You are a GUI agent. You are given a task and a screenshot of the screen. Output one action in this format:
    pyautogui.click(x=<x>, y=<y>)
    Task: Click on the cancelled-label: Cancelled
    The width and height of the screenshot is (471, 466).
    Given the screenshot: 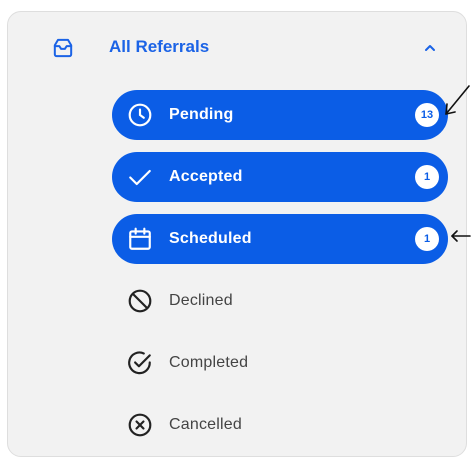 What is the action you would take?
    pyautogui.click(x=205, y=424)
    